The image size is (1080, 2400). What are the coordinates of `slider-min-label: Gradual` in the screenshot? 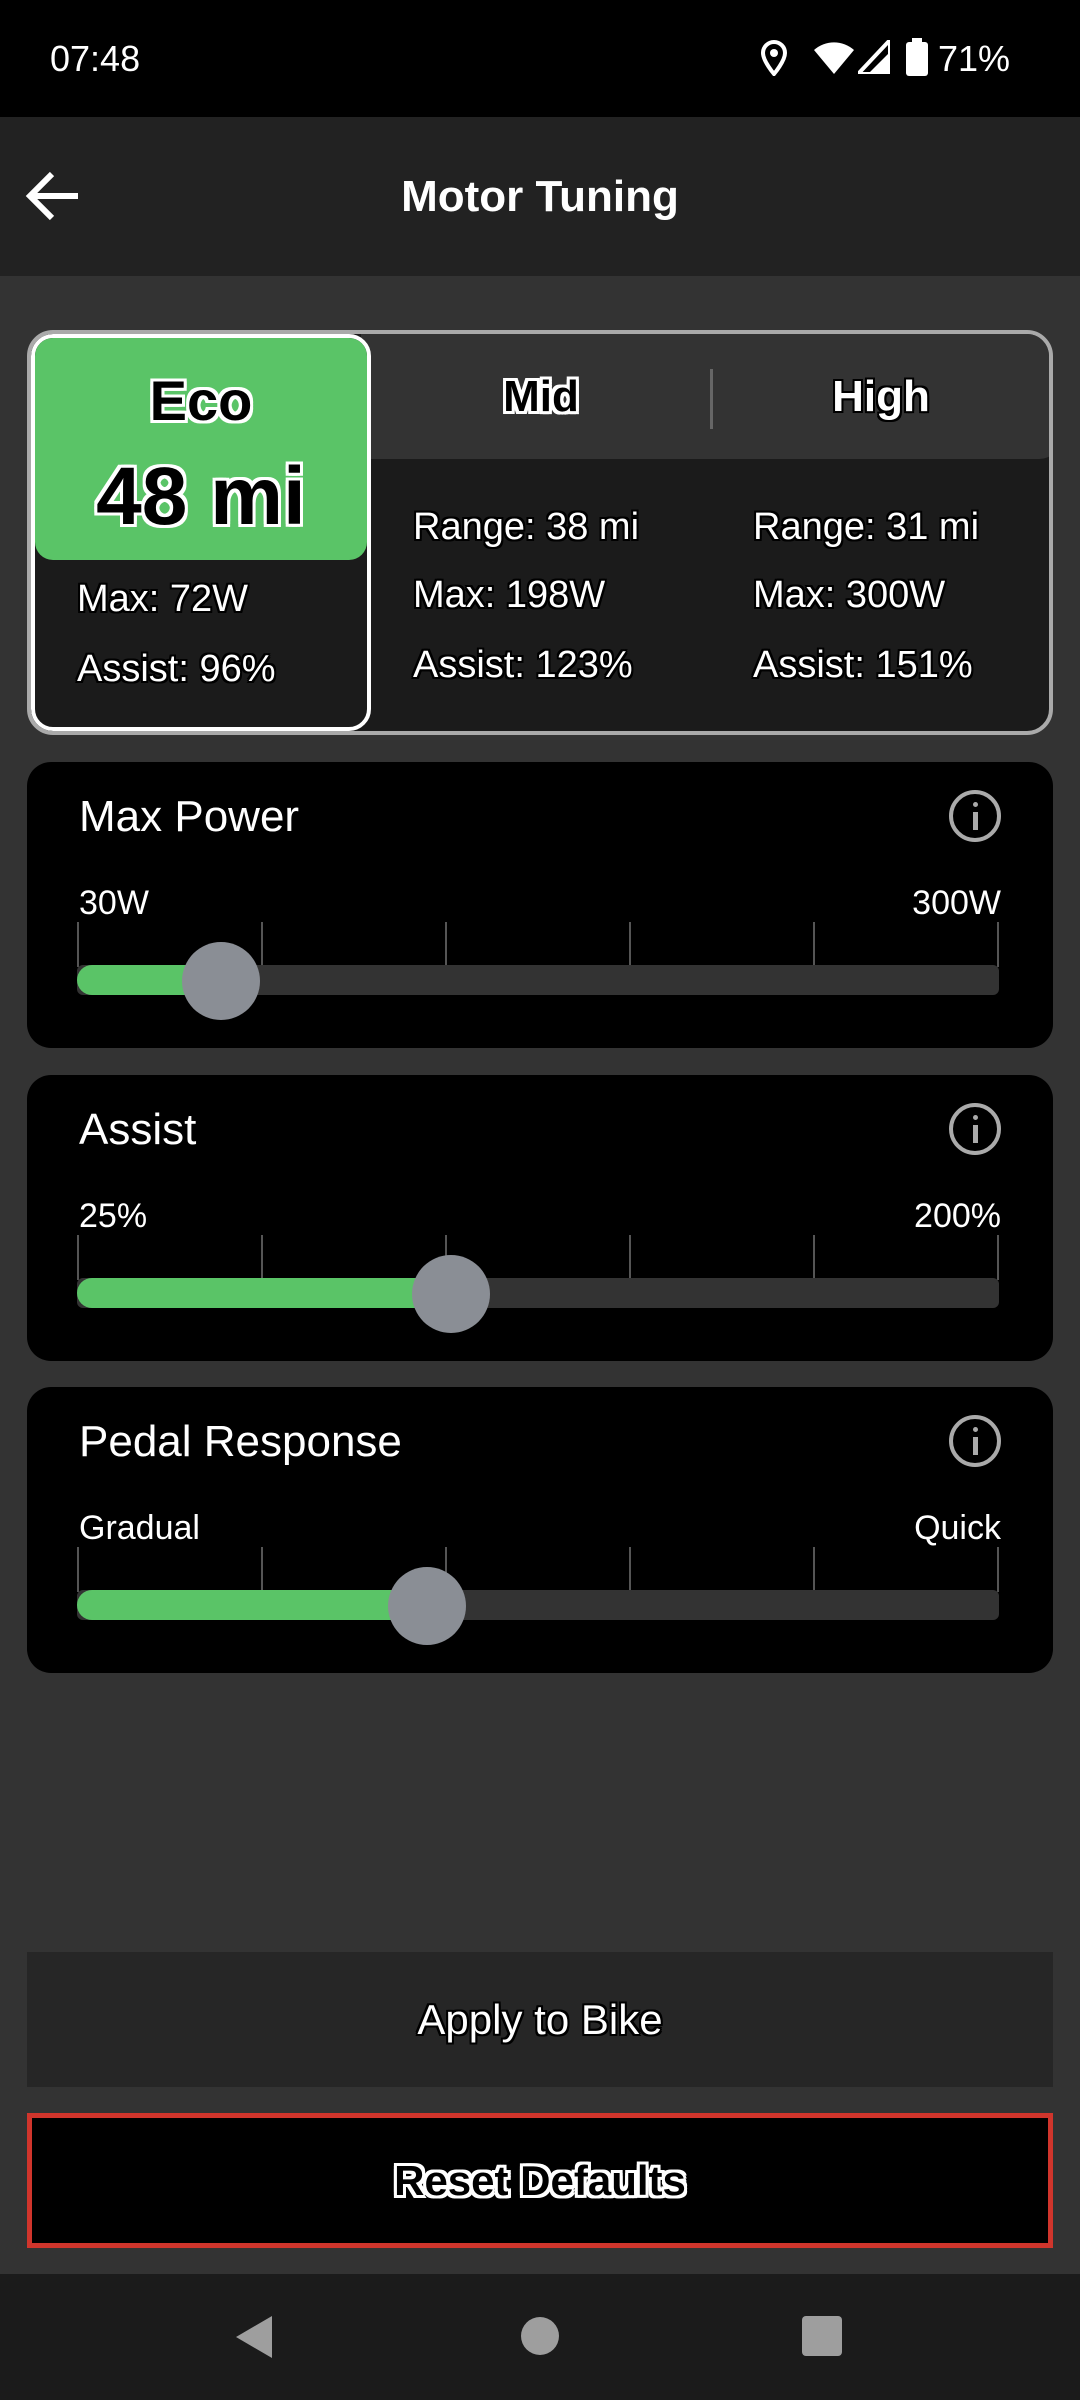 It's located at (139, 1528).